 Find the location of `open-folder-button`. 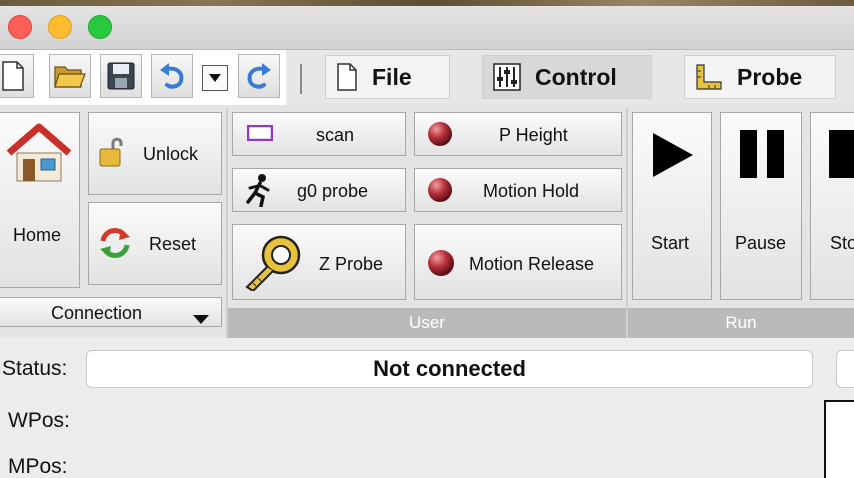

open-folder-button is located at coordinates (70, 76).